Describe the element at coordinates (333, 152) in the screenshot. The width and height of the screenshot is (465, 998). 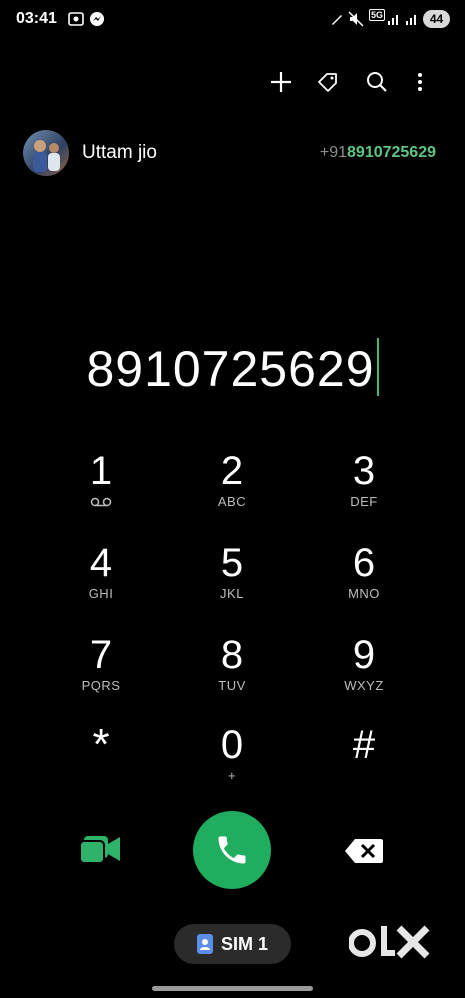
I see `contact-number-prefix: +91` at that location.